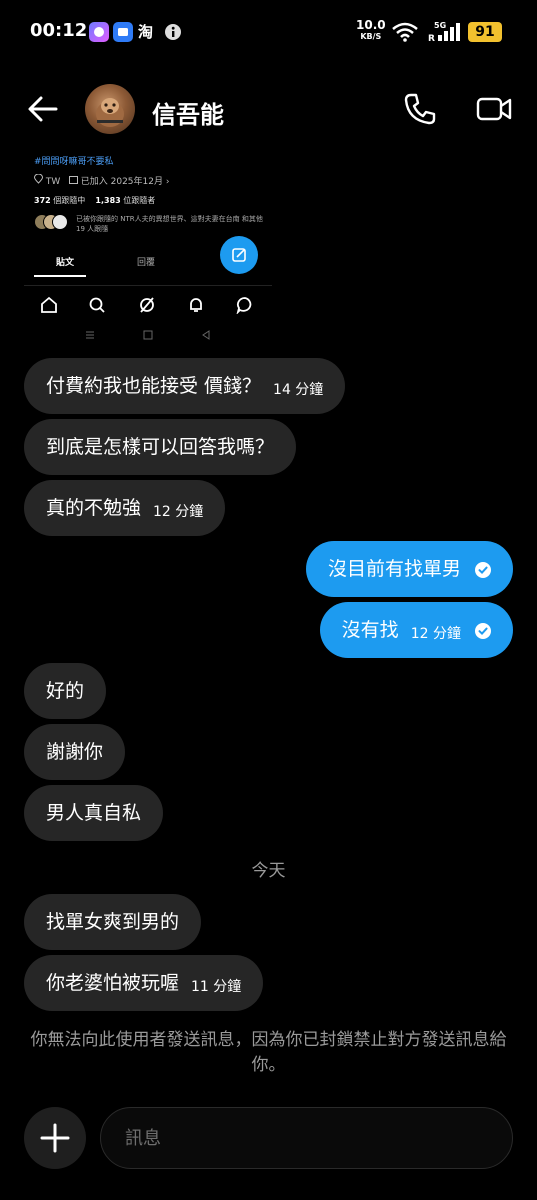  I want to click on message-text: 謝謝你, so click(75, 752).